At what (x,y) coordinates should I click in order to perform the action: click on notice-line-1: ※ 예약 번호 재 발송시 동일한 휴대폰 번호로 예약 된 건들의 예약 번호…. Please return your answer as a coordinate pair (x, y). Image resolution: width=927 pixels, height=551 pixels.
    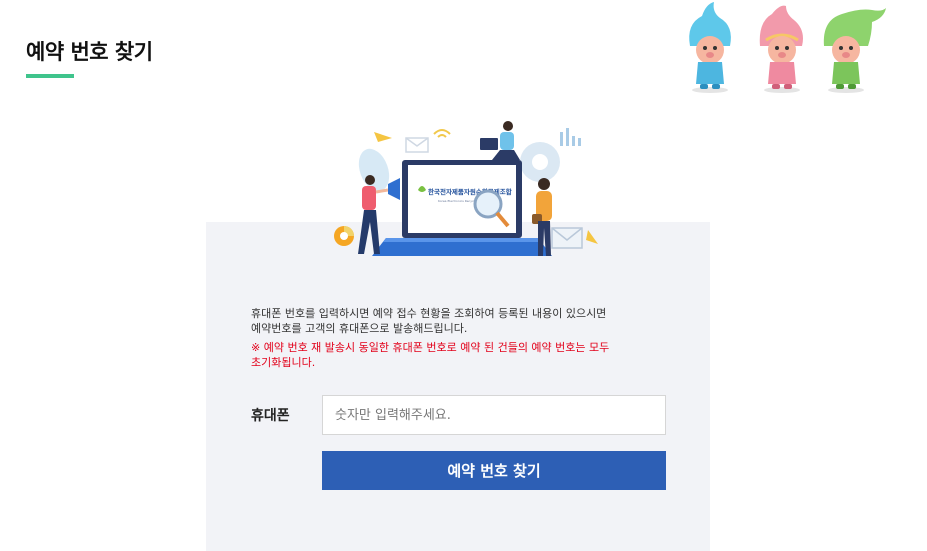
    Looking at the image, I should click on (430, 347).